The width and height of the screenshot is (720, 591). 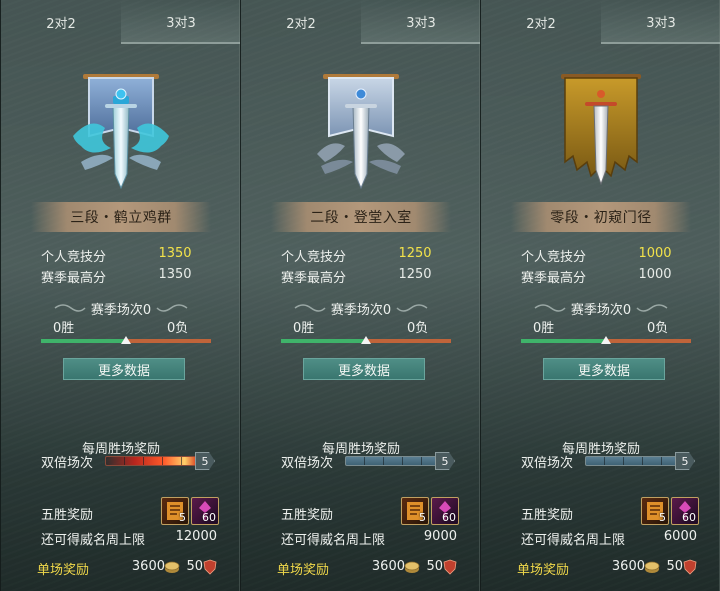 What do you see at coordinates (611, 255) in the screenshot?
I see `personal-score-row: 个人竞技分 1000` at bounding box center [611, 255].